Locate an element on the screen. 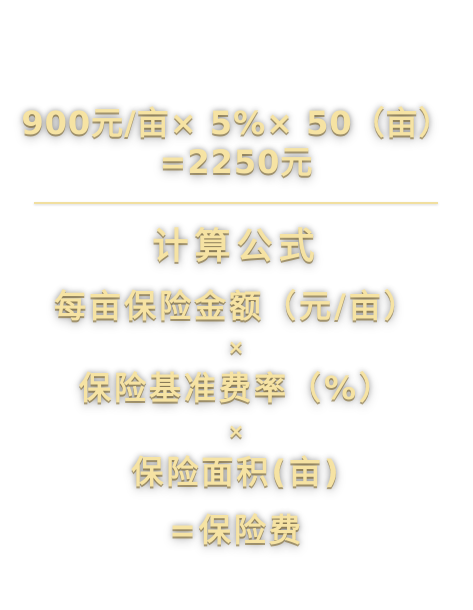 The image size is (473, 610). formula-term-insured-amount: 每亩保险金额（元/亩） is located at coordinates (236, 306).